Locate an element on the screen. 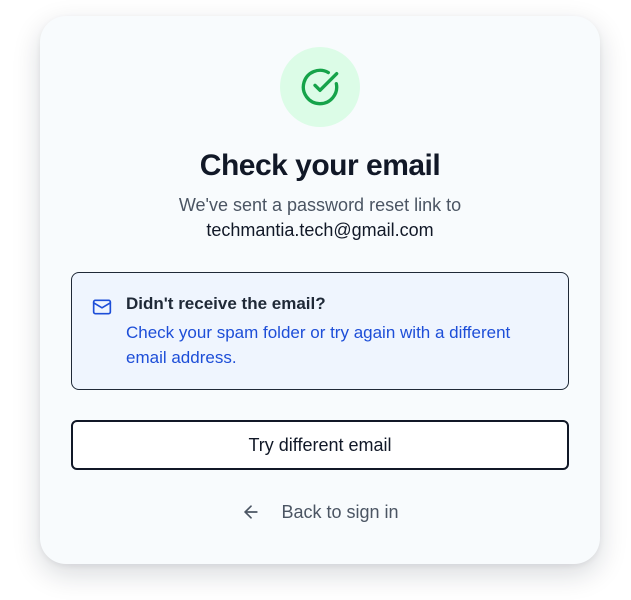 This screenshot has width=631, height=600. success-badge is located at coordinates (320, 87).